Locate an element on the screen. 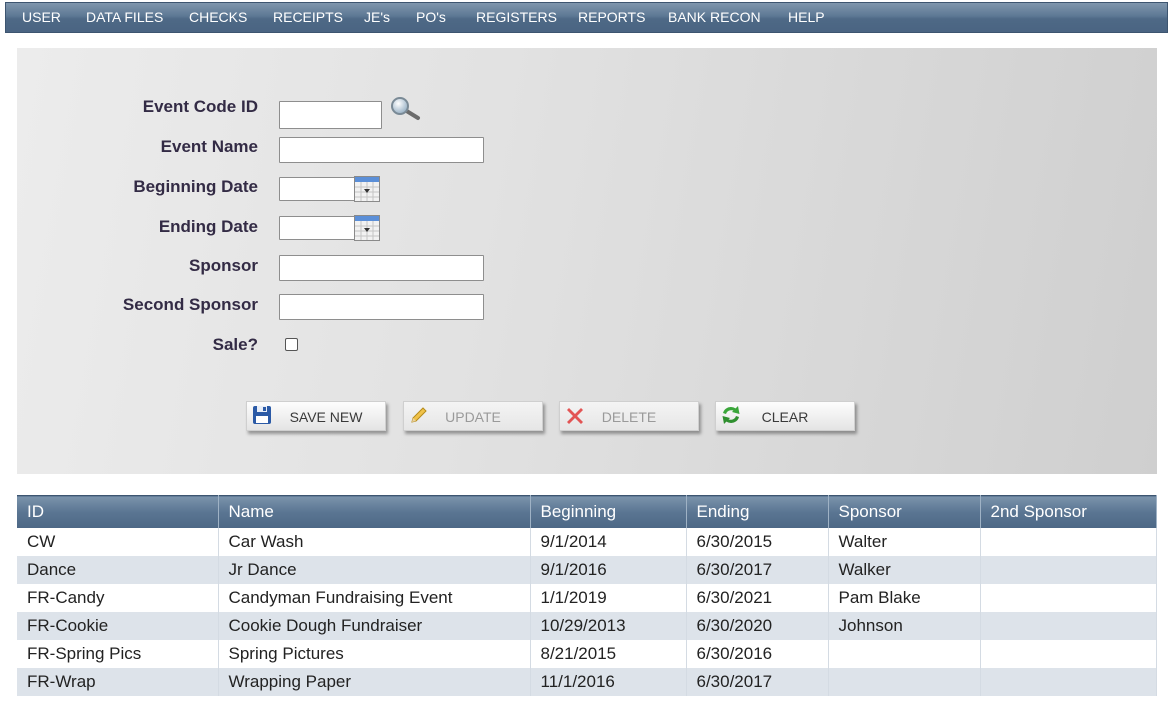 This screenshot has height=702, width=1171. menu-bank-recon: BANK RECON is located at coordinates (714, 17).